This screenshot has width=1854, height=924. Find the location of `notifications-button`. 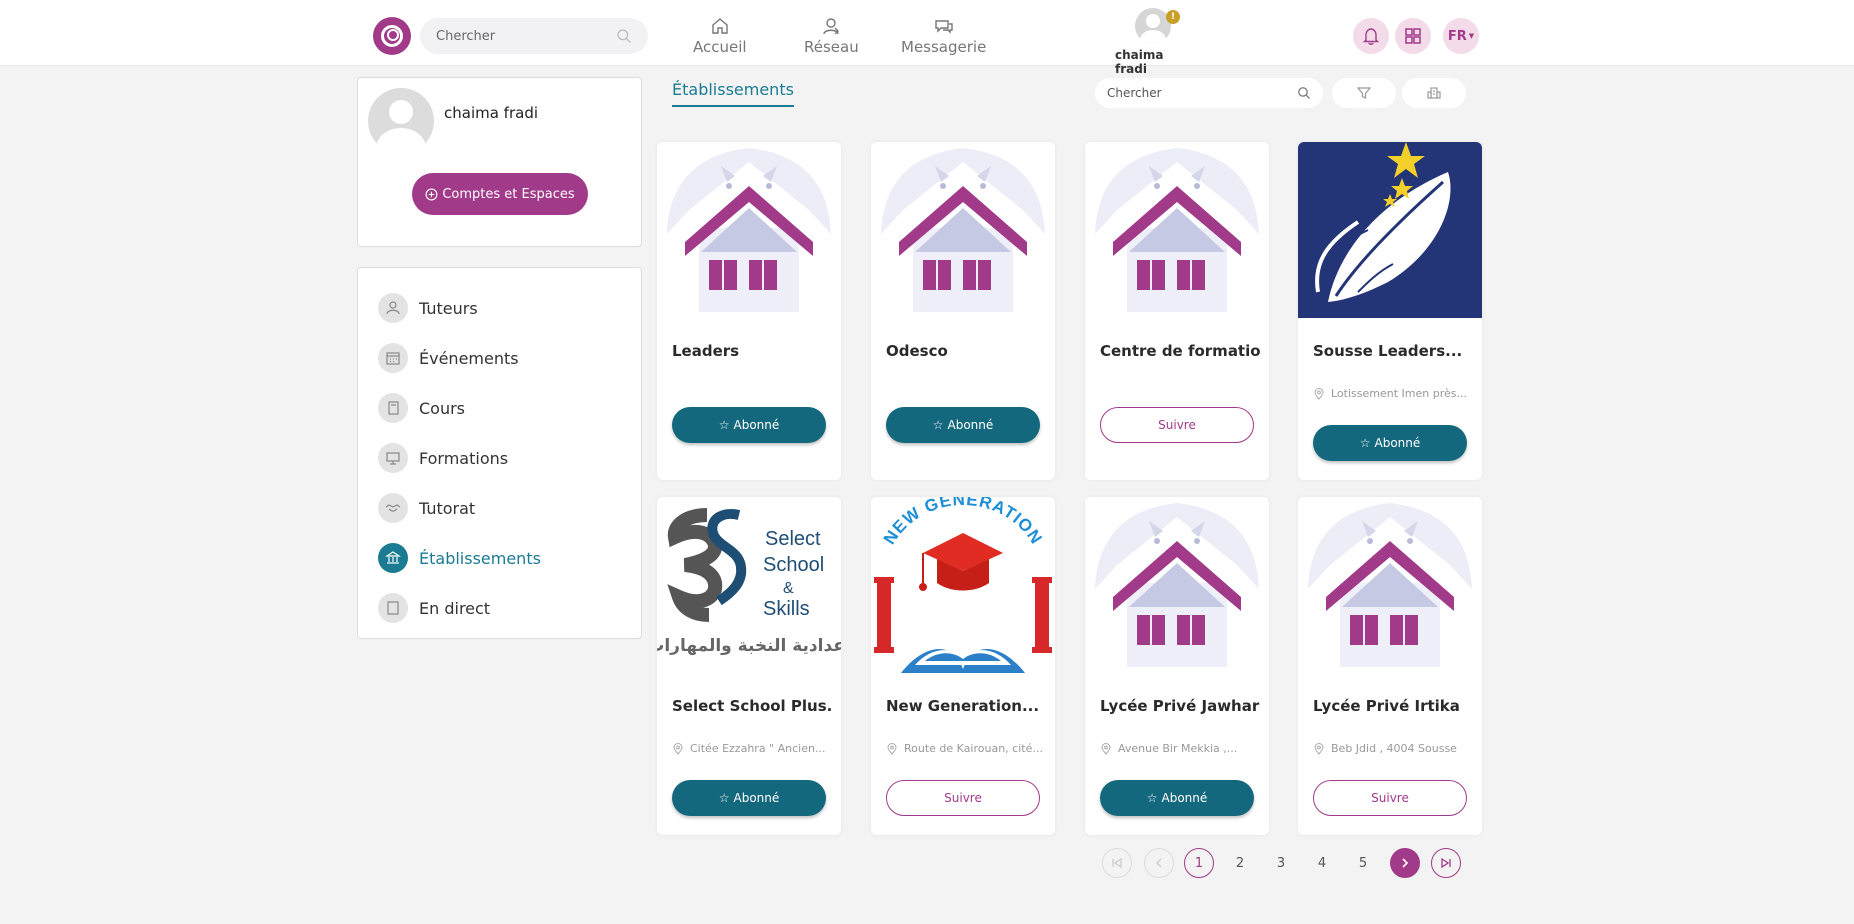

notifications-button is located at coordinates (1371, 36).